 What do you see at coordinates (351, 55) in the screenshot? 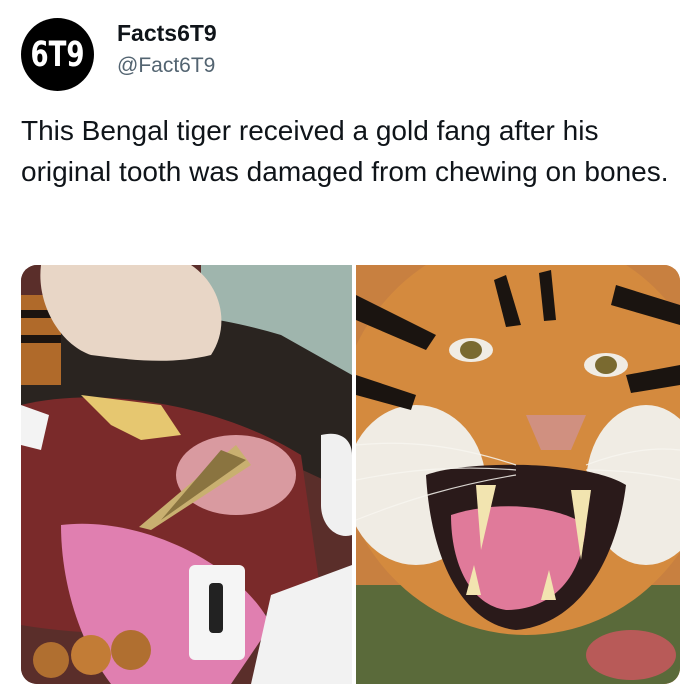
I see `tweet-header: 6T9 Facts6T9 @Fact6T9` at bounding box center [351, 55].